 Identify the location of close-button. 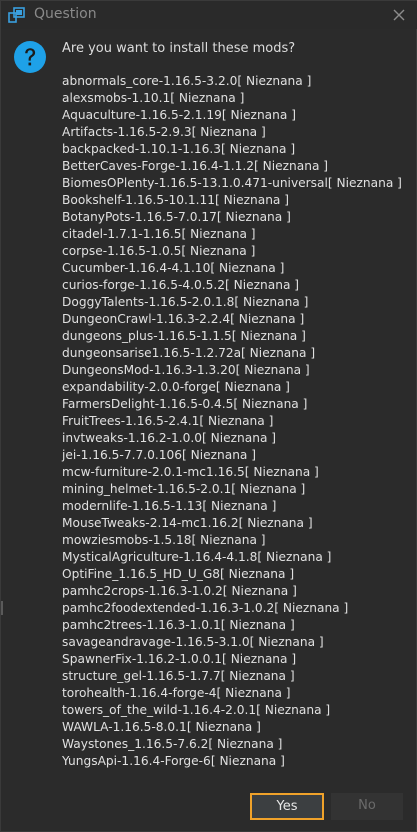
(399, 15).